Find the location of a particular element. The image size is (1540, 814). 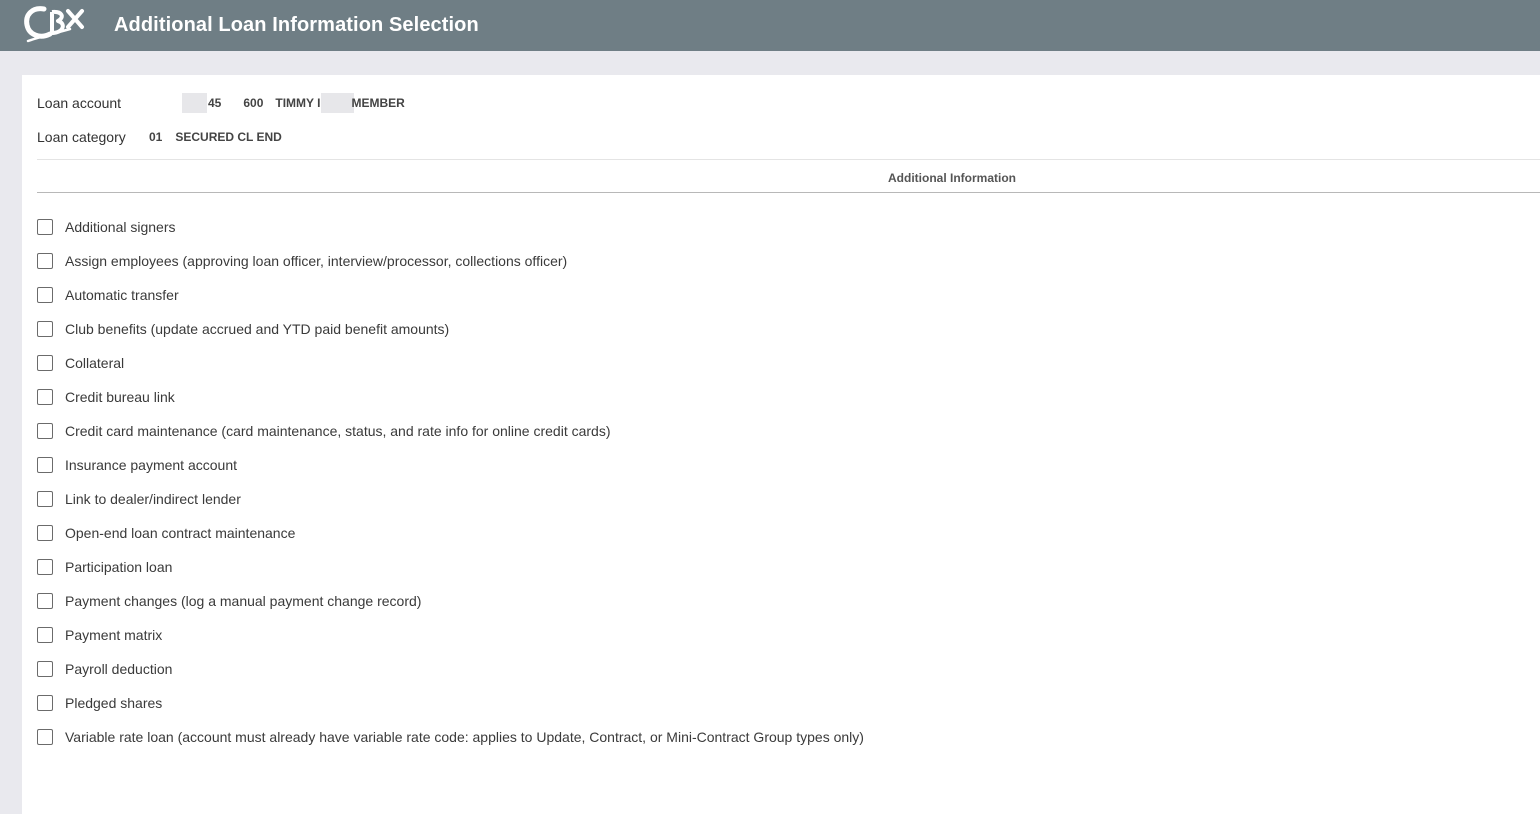

loan-account-row: Loan account 45 600 TIMMY I MEMBER is located at coordinates (221, 103).